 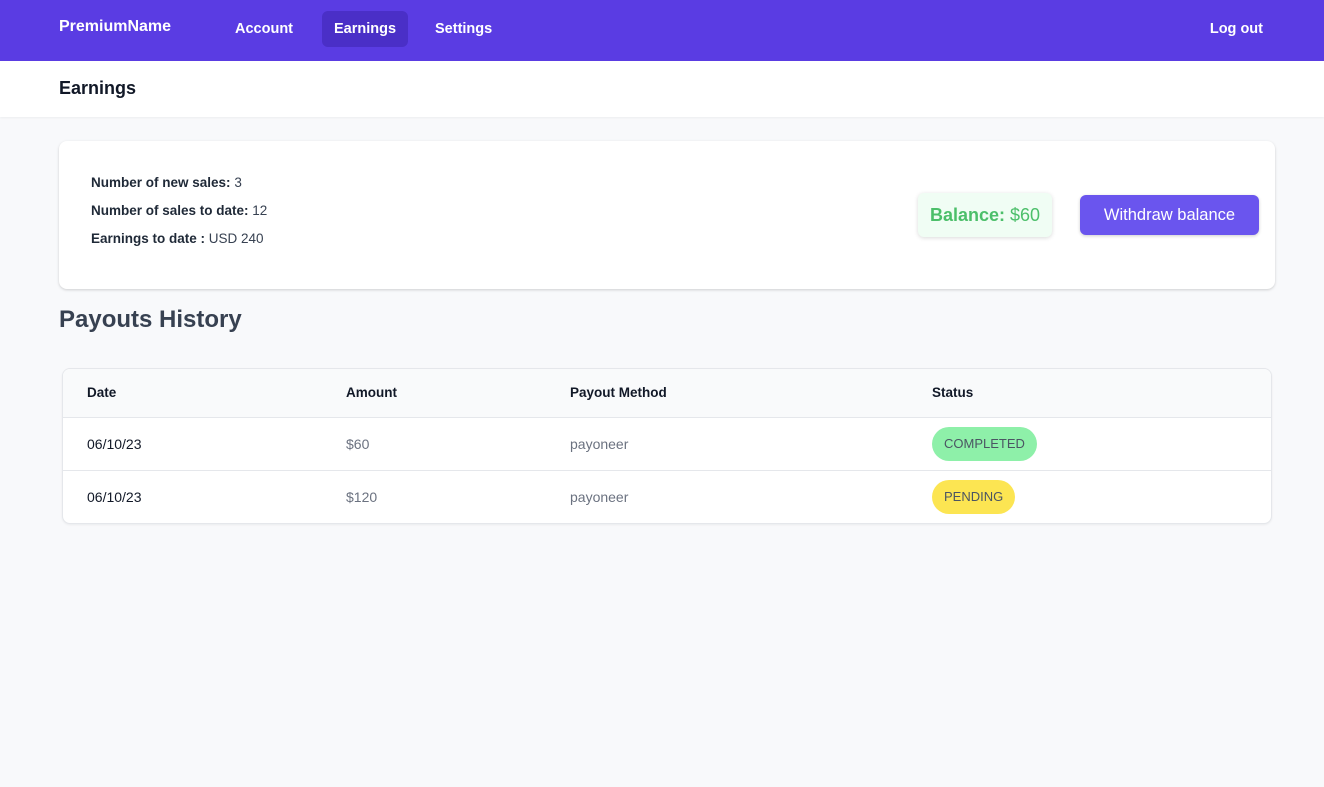 What do you see at coordinates (264, 29) in the screenshot?
I see `nav-link-account: Account` at bounding box center [264, 29].